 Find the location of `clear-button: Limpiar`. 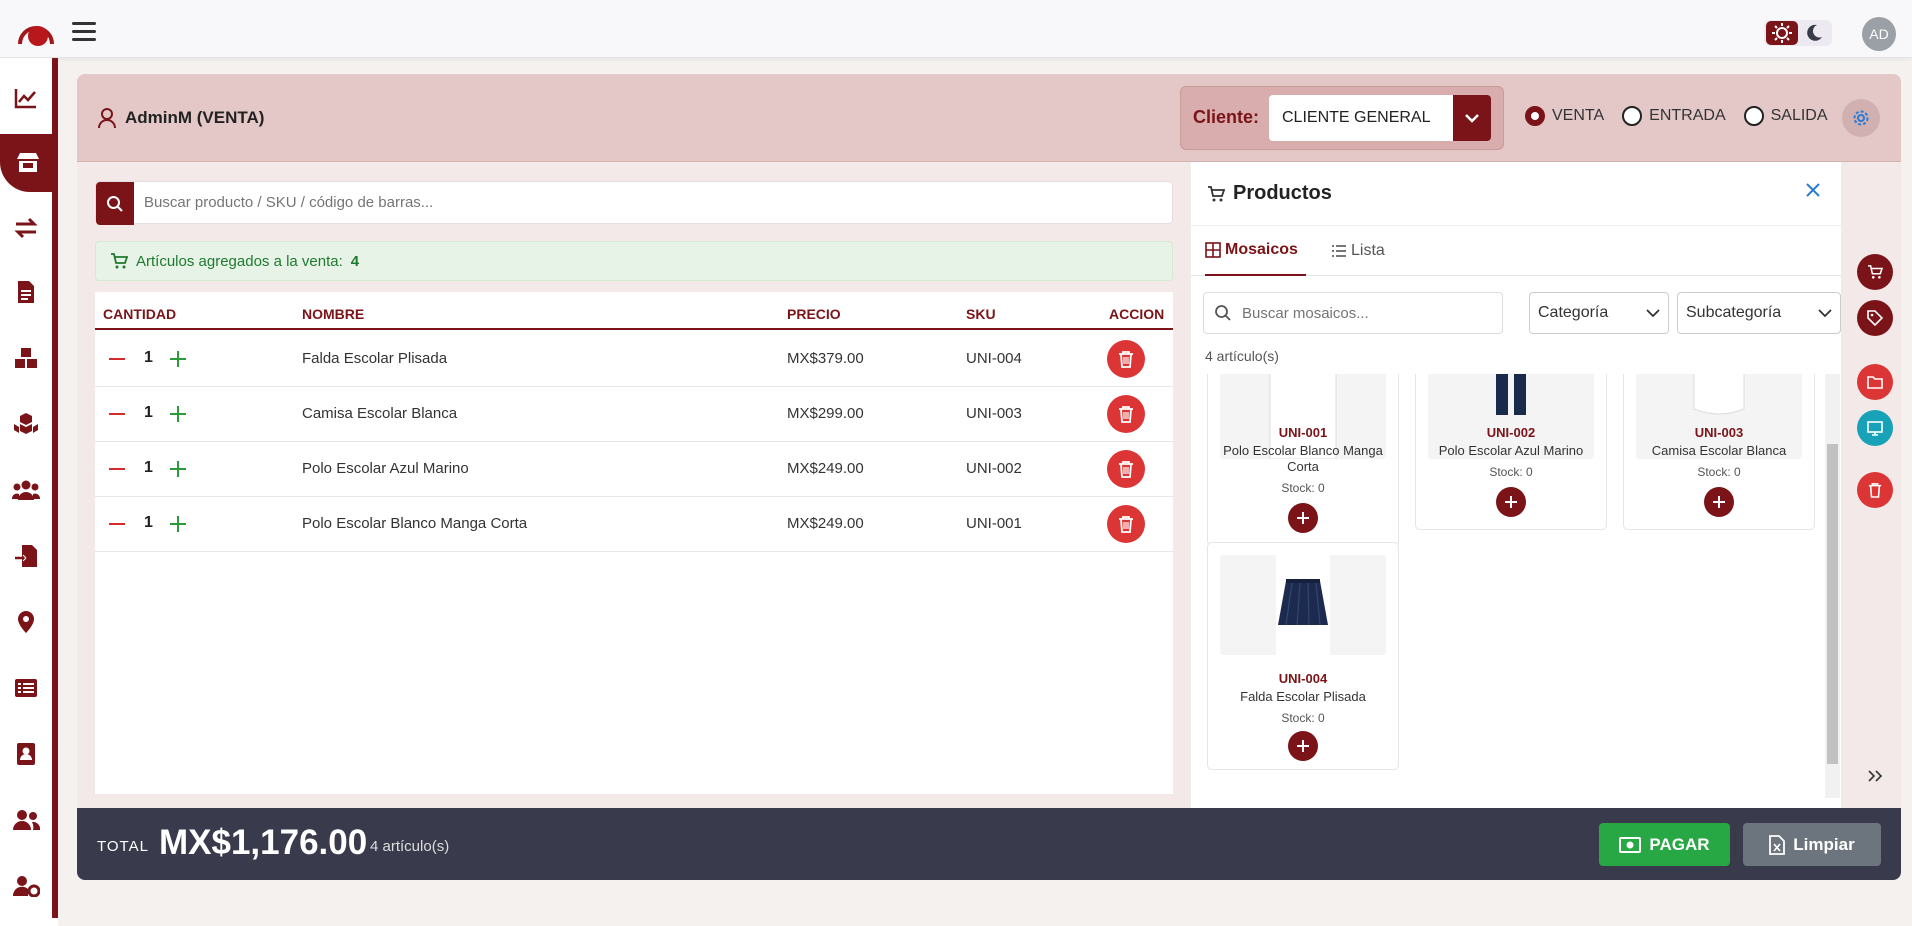

clear-button: Limpiar is located at coordinates (1812, 844).